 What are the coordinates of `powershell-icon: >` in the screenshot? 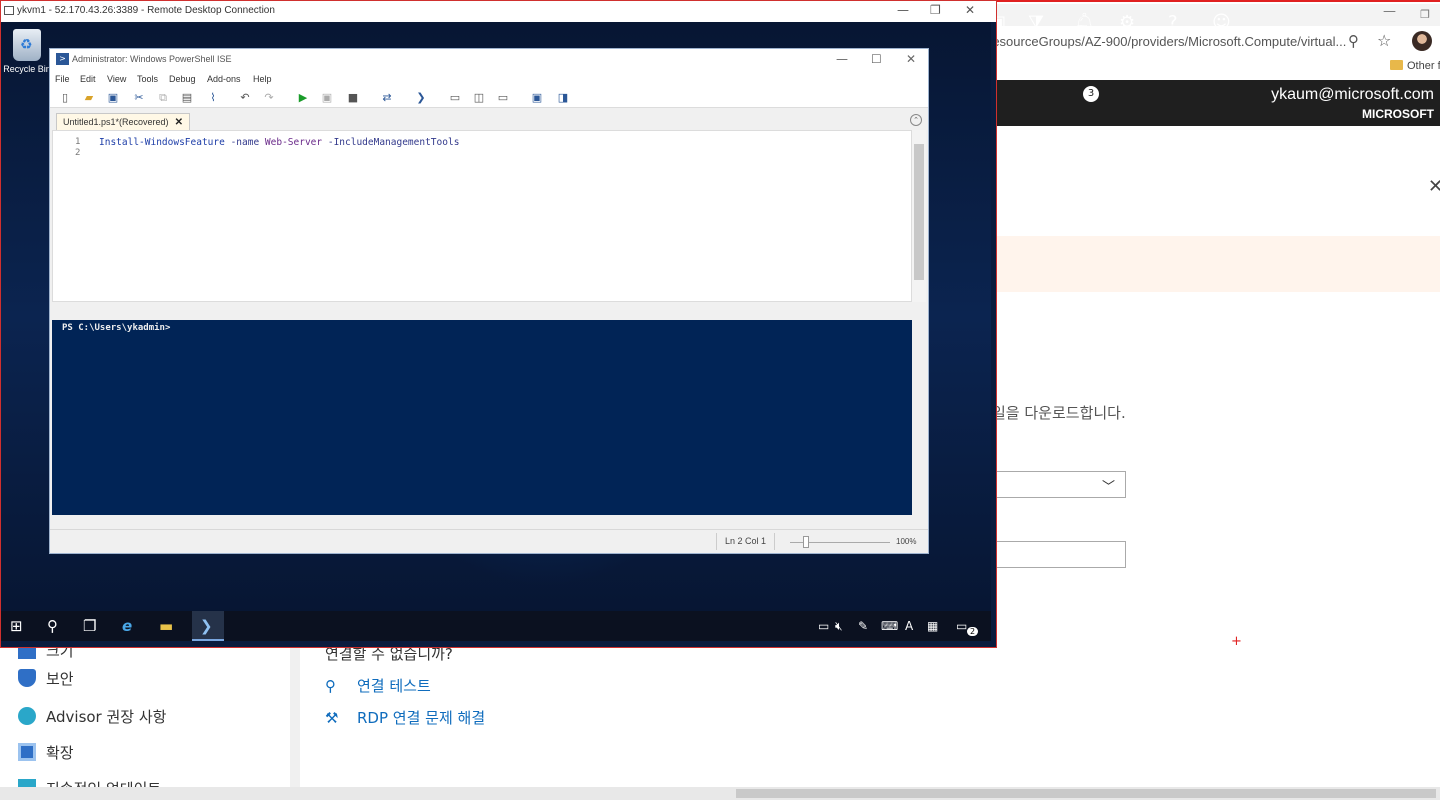 It's located at (62, 59).